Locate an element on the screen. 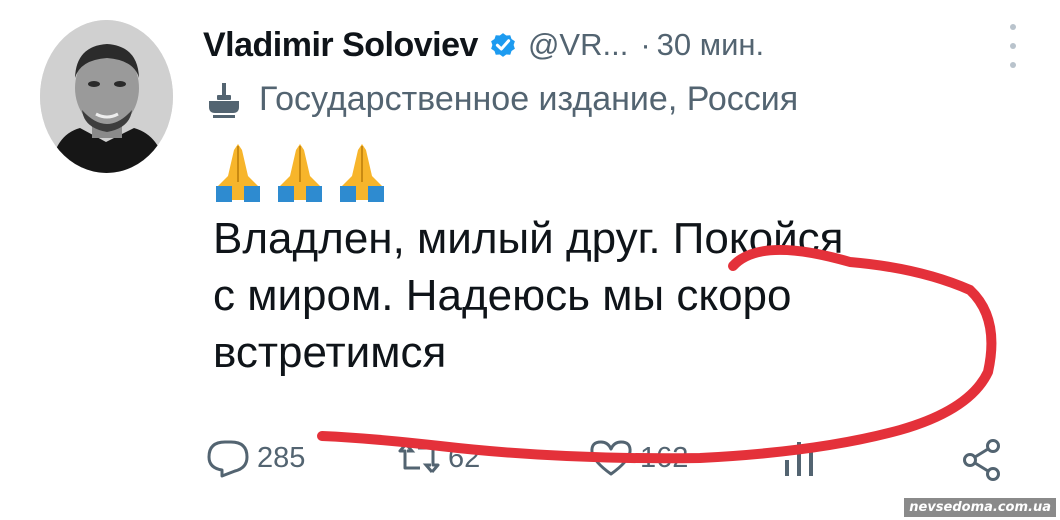 This screenshot has height=520, width=1060. tweet-text-line: Владлен, милый друг. Покойся is located at coordinates (528, 238).